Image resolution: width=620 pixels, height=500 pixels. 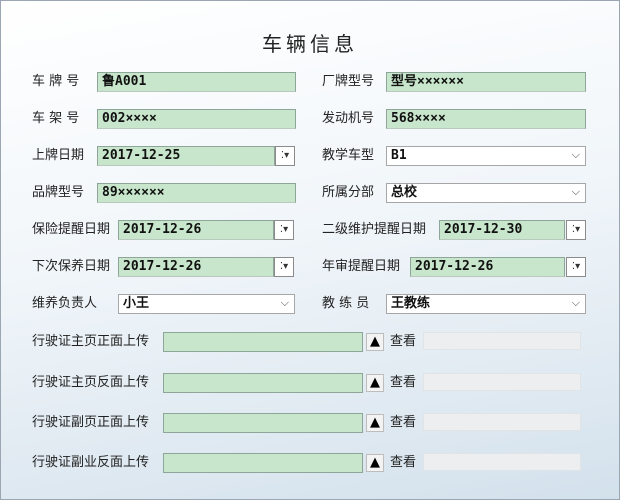 I want to click on engine-label: 发动机号, so click(x=348, y=118).